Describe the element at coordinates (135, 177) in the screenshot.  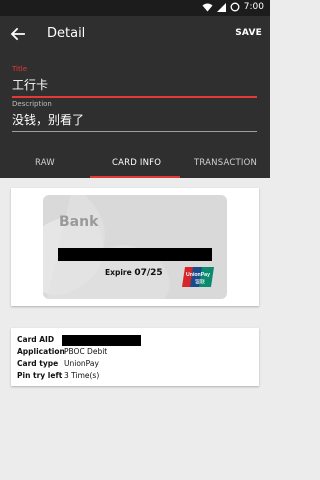
I see `tab-indicator` at that location.